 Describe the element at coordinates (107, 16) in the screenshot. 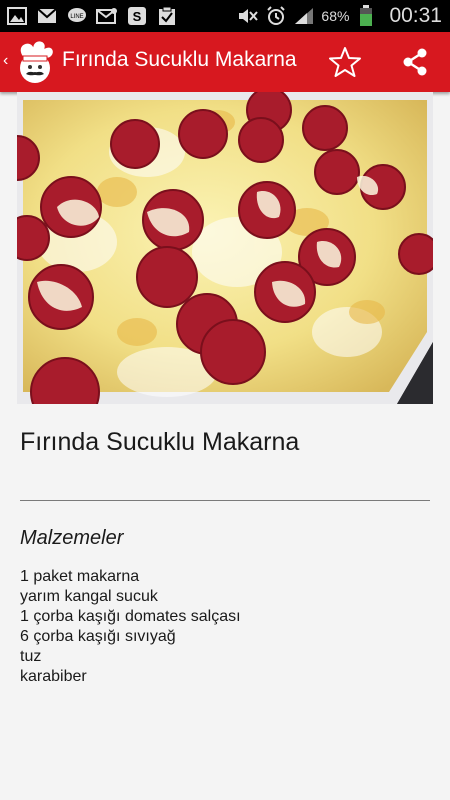

I see `email-icon` at that location.